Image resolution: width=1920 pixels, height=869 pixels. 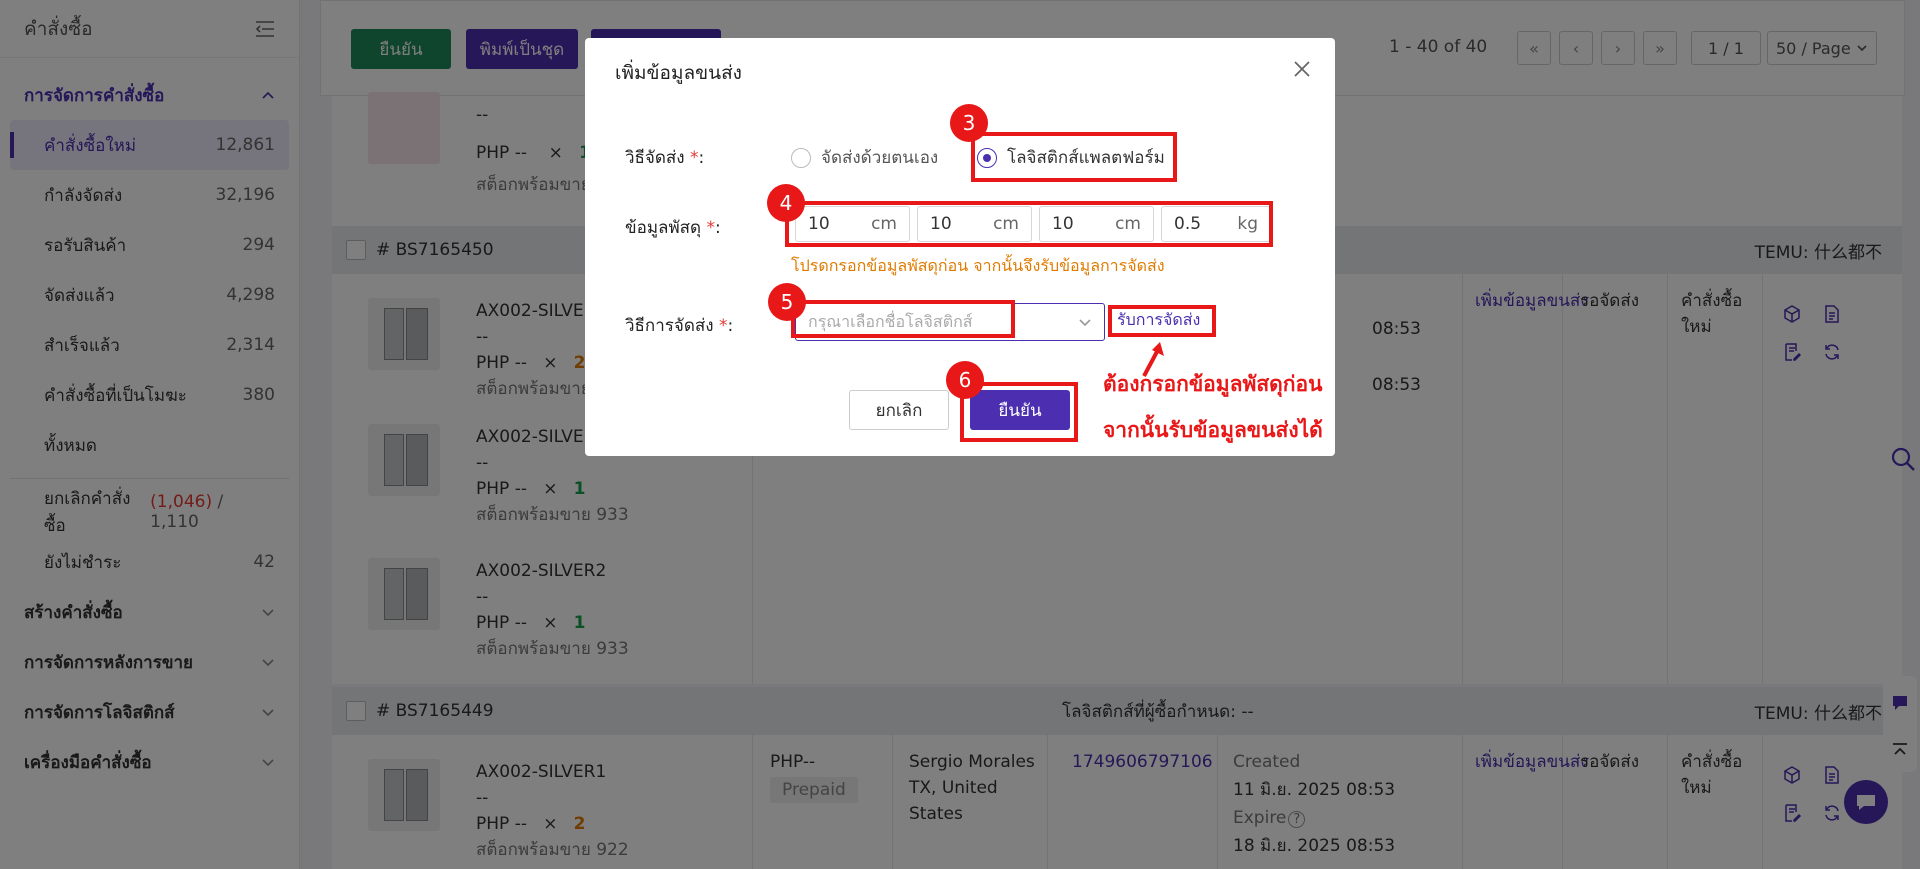 I want to click on parcel-info-label: ข้อมูลพัสดุ *:, so click(x=673, y=227).